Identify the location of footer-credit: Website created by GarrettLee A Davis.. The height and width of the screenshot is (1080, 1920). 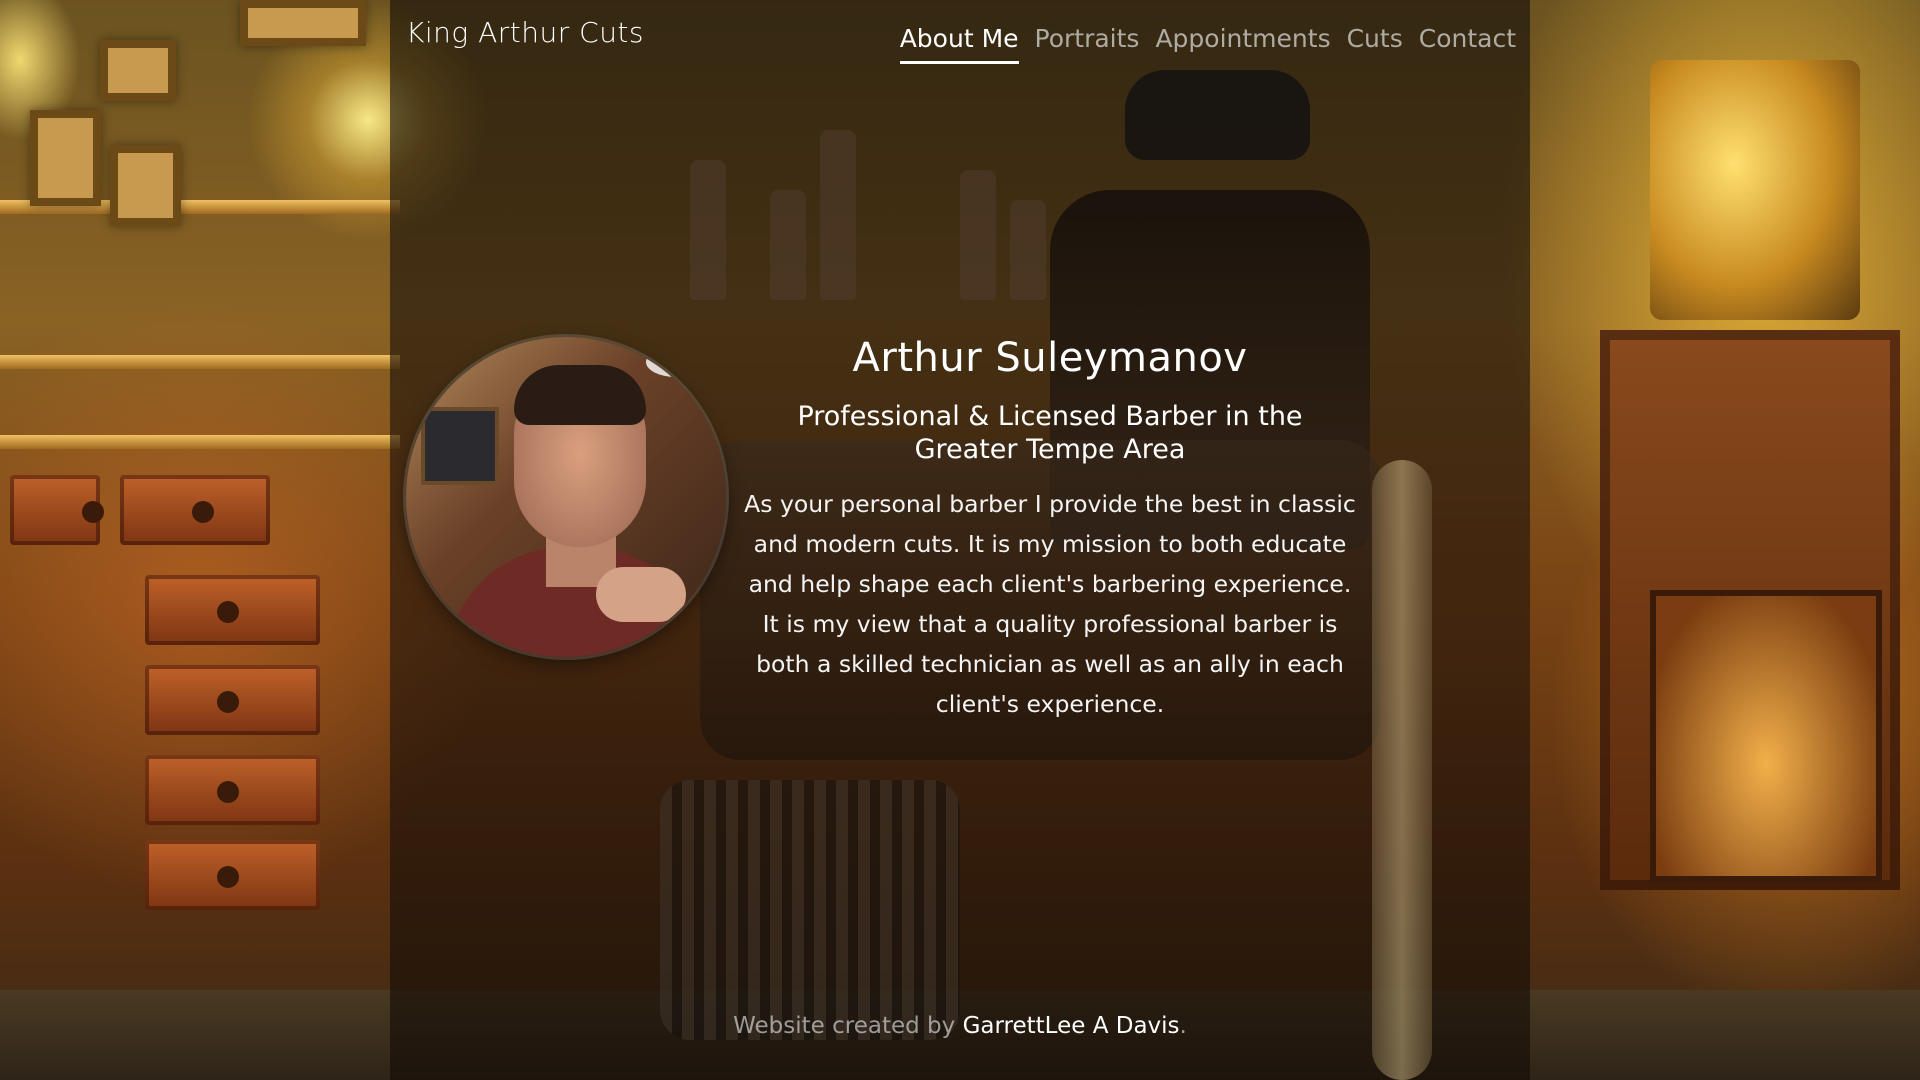
(960, 1026).